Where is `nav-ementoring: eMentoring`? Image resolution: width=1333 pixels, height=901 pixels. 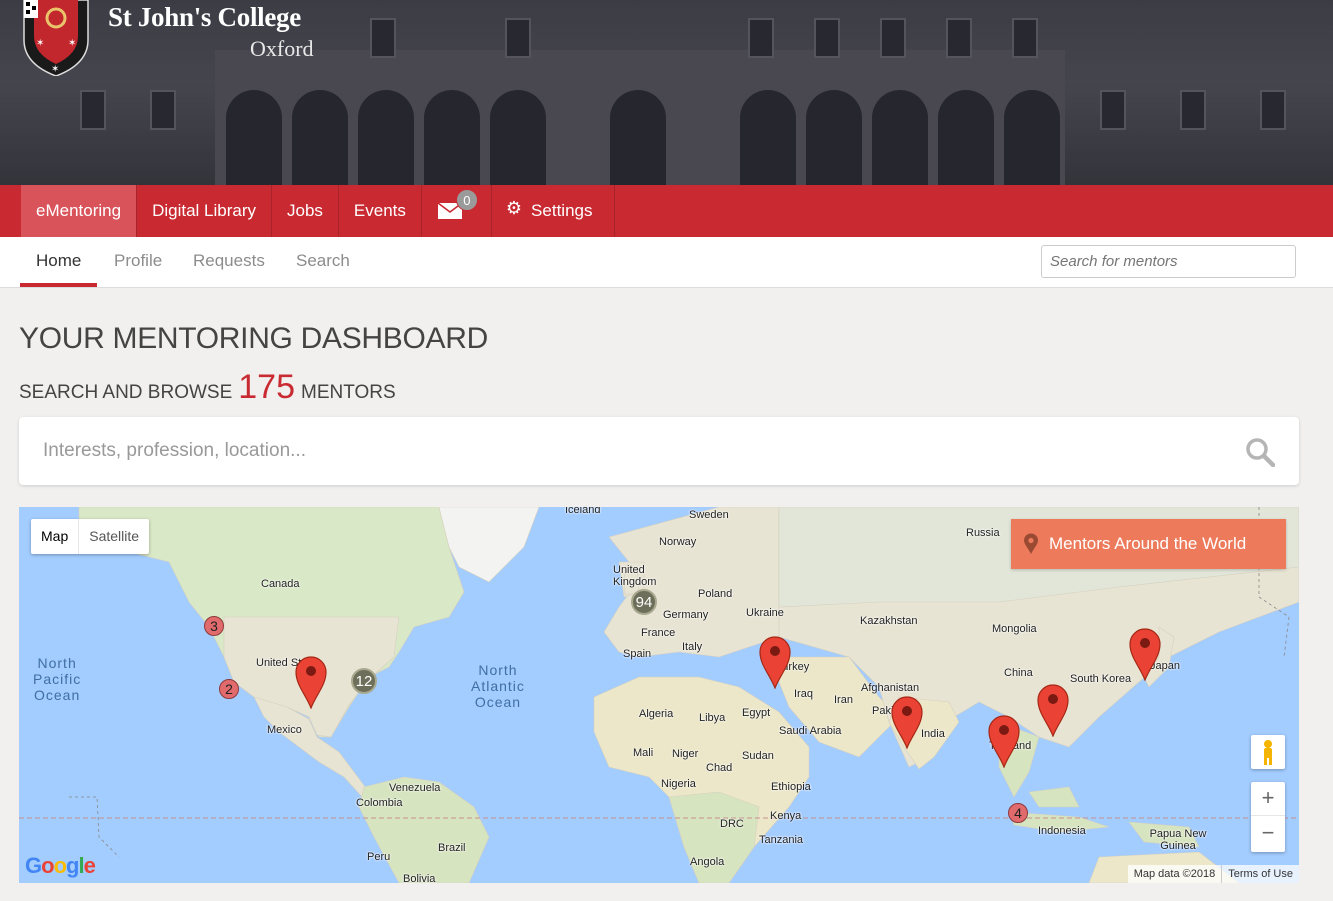 nav-ementoring: eMentoring is located at coordinates (79, 211).